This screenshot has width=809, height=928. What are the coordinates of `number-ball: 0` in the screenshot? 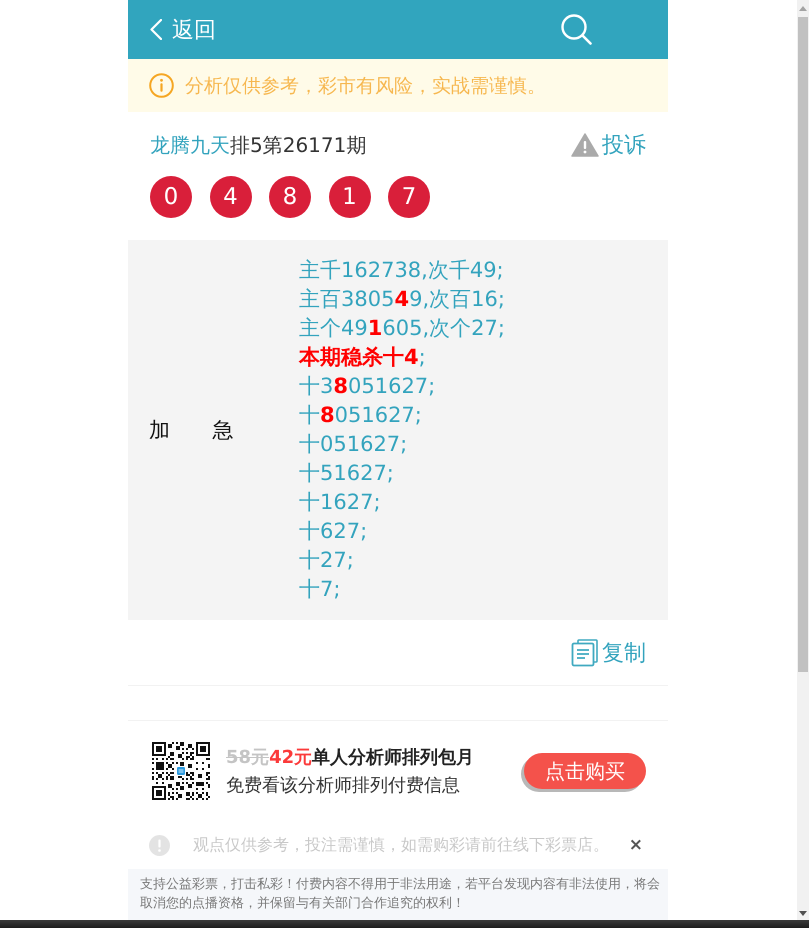 It's located at (171, 197).